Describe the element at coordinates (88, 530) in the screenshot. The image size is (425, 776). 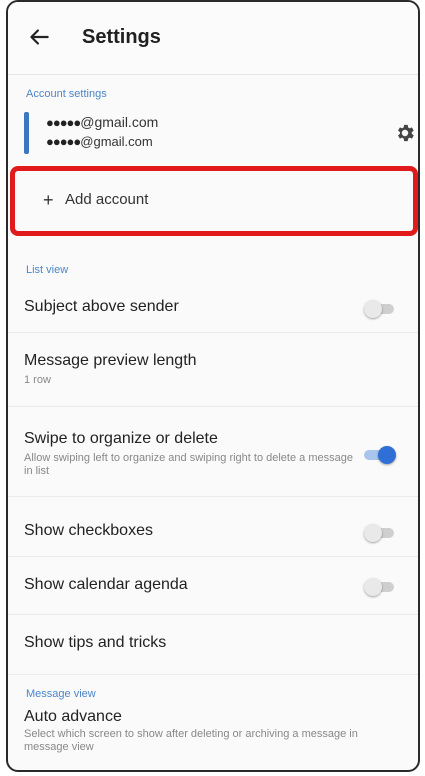
I see `setting-label: Show checkboxes` at that location.